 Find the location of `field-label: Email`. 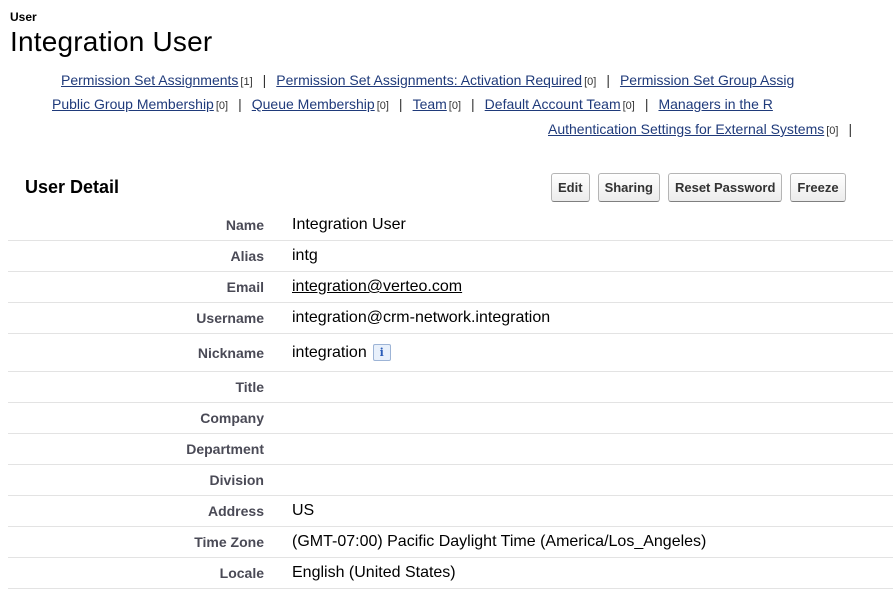

field-label: Email is located at coordinates (245, 287).